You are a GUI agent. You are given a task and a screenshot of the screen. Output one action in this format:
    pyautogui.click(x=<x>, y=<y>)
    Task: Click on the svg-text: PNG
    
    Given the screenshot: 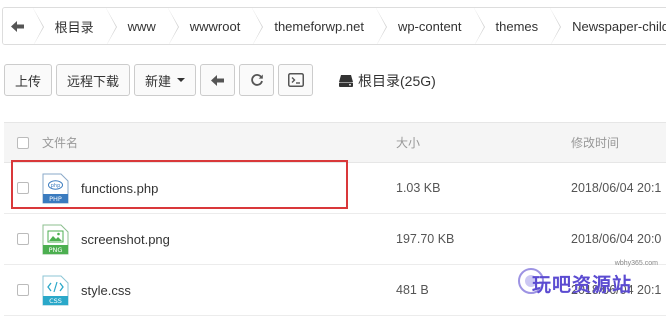 What is the action you would take?
    pyautogui.click(x=56, y=250)
    